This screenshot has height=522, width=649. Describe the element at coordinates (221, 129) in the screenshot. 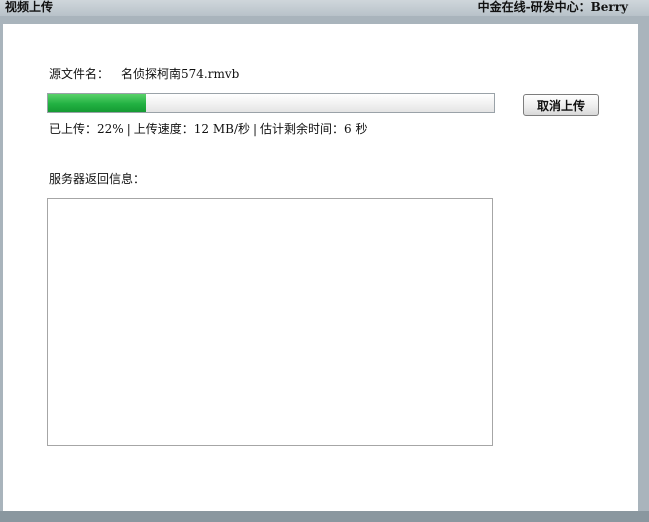

I see `speed-value: 12 MB/秒` at that location.